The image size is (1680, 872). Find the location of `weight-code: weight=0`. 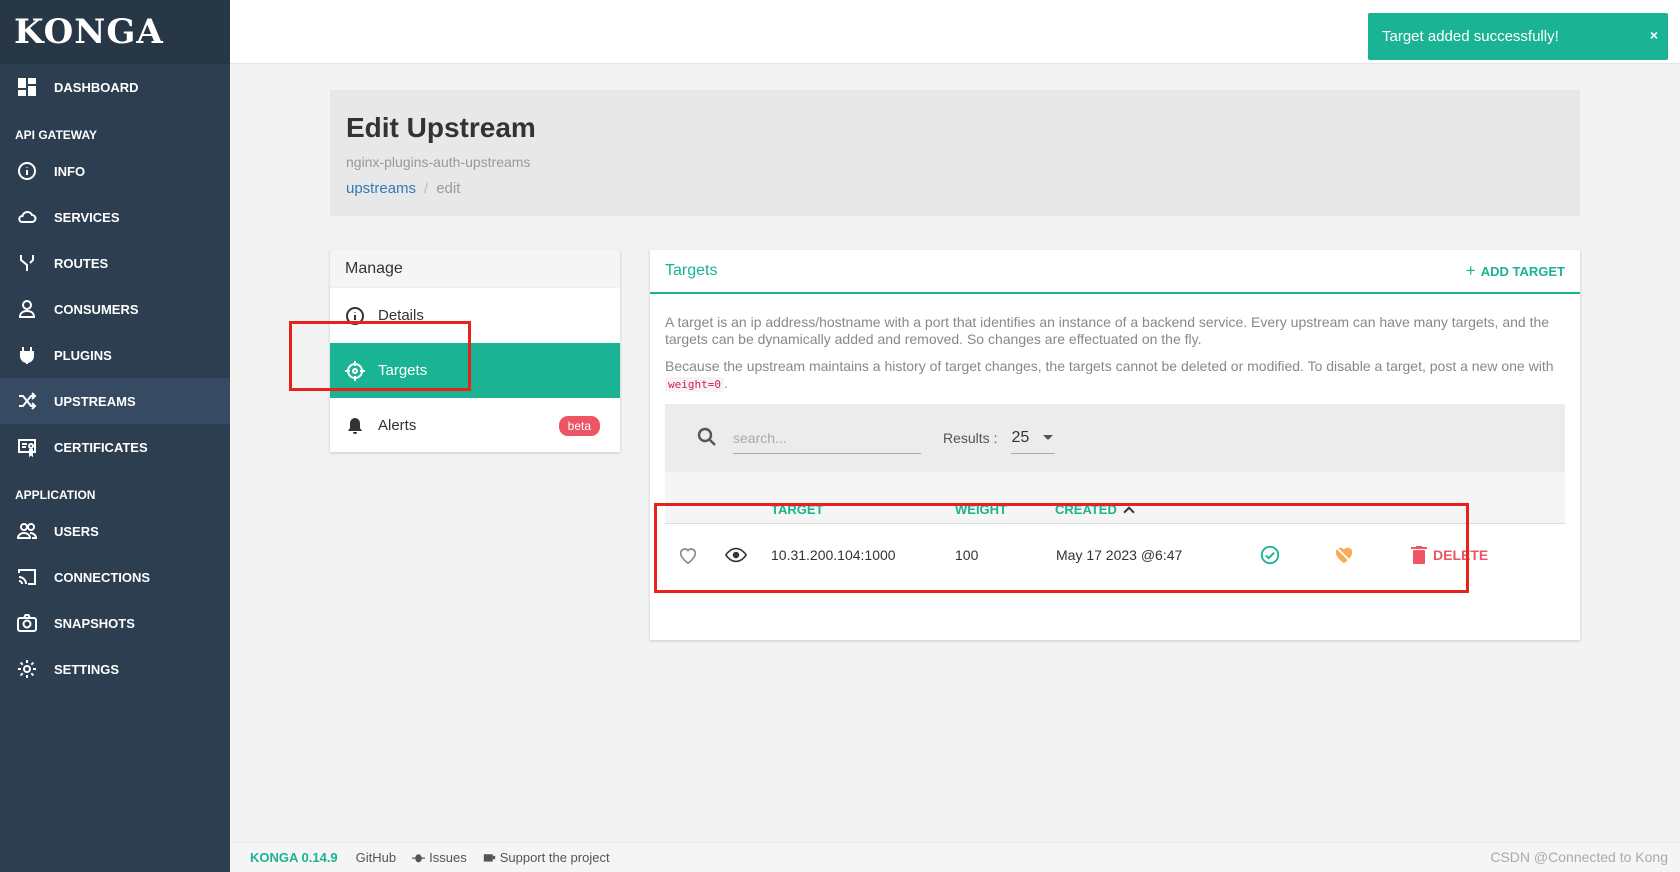

weight-code: weight=0 is located at coordinates (694, 384).